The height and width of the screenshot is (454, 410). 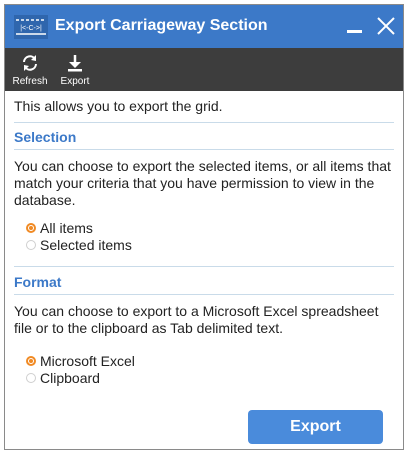 What do you see at coordinates (204, 69) in the screenshot?
I see `toolbar: Refresh Export` at bounding box center [204, 69].